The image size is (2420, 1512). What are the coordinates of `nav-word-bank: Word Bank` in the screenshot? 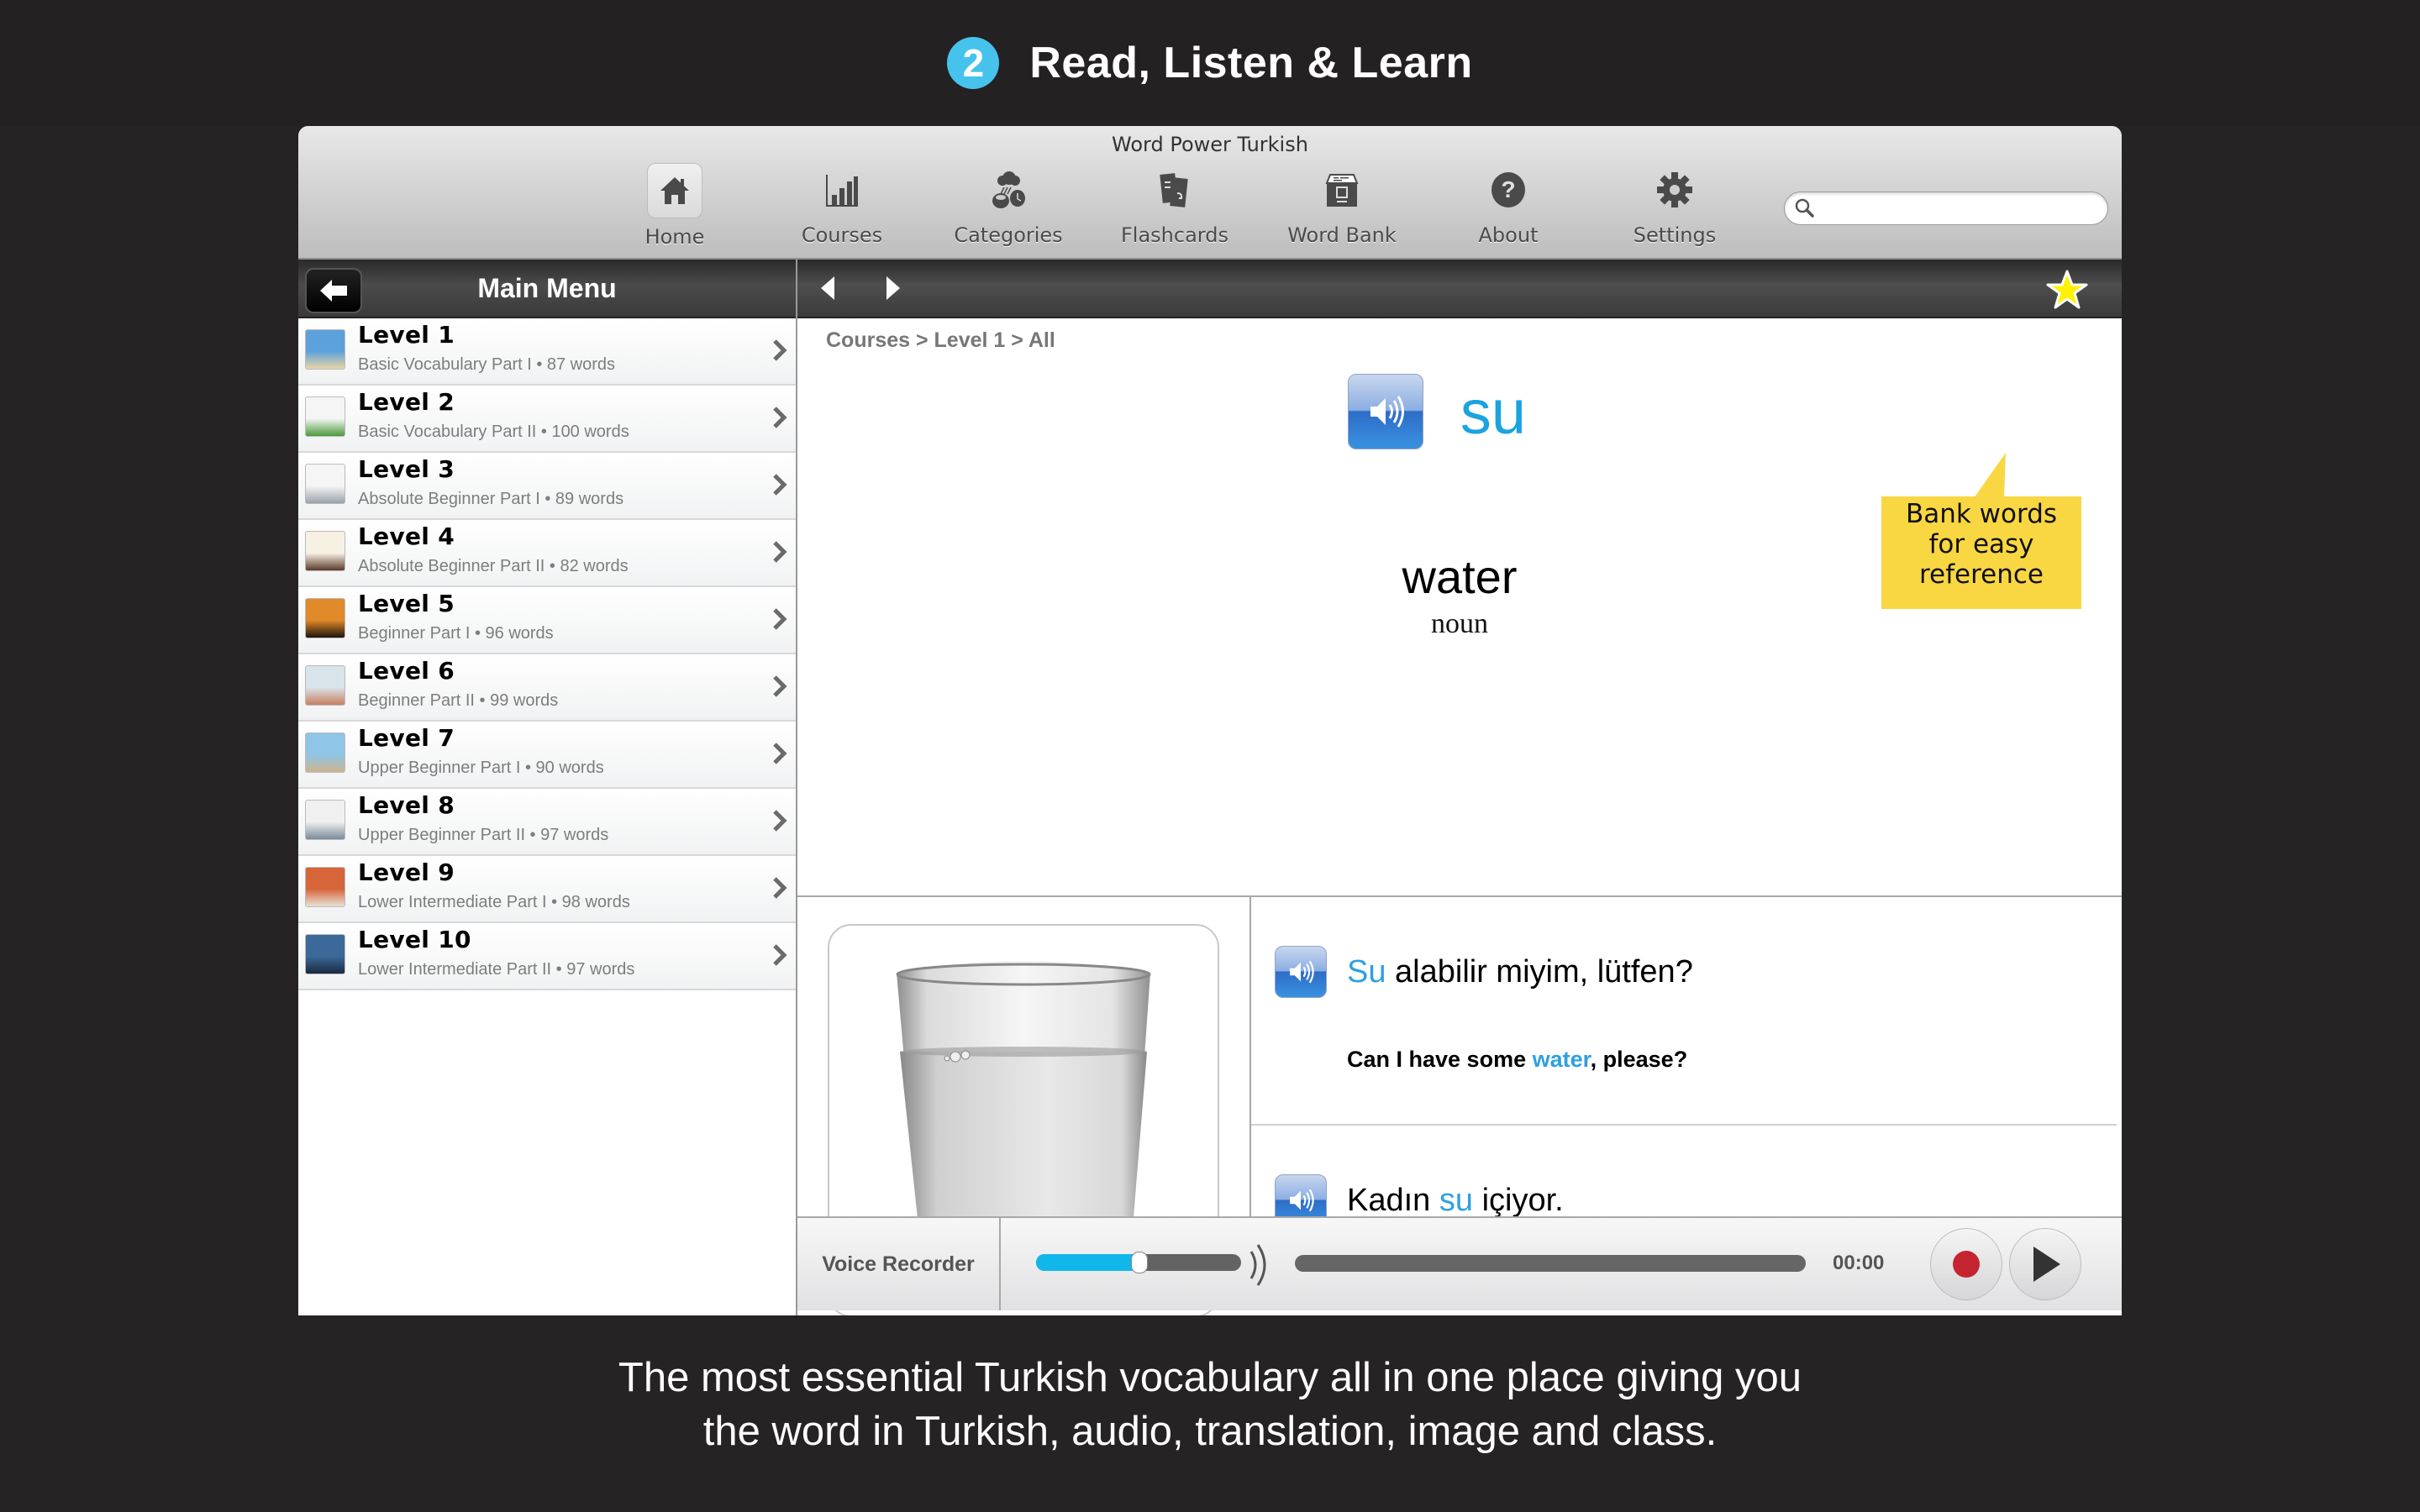 It's located at (1342, 208).